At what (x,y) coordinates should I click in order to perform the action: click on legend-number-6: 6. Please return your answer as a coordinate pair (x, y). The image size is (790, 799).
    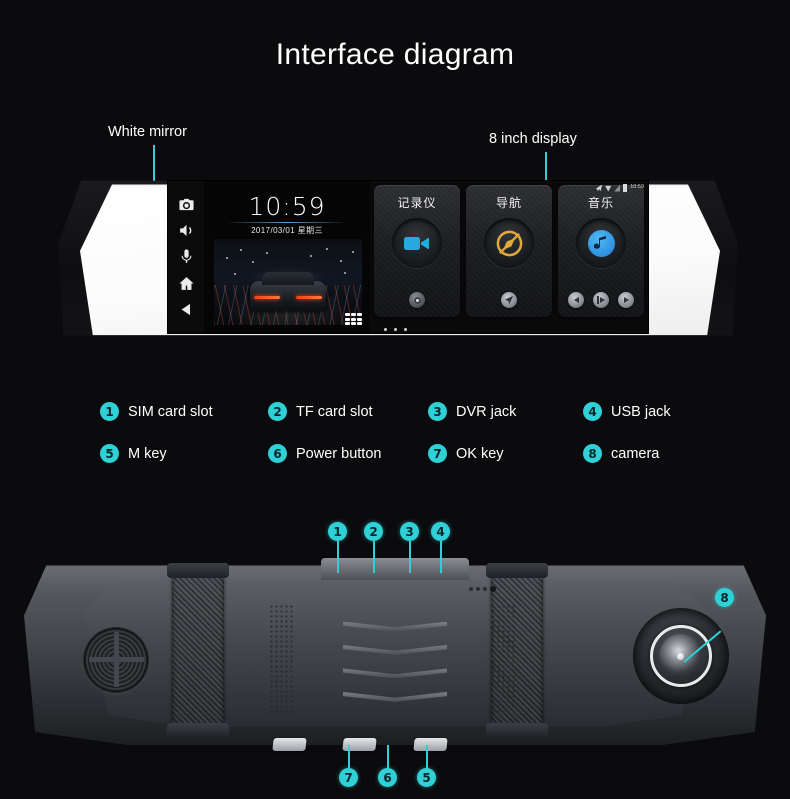
    Looking at the image, I should click on (277, 453).